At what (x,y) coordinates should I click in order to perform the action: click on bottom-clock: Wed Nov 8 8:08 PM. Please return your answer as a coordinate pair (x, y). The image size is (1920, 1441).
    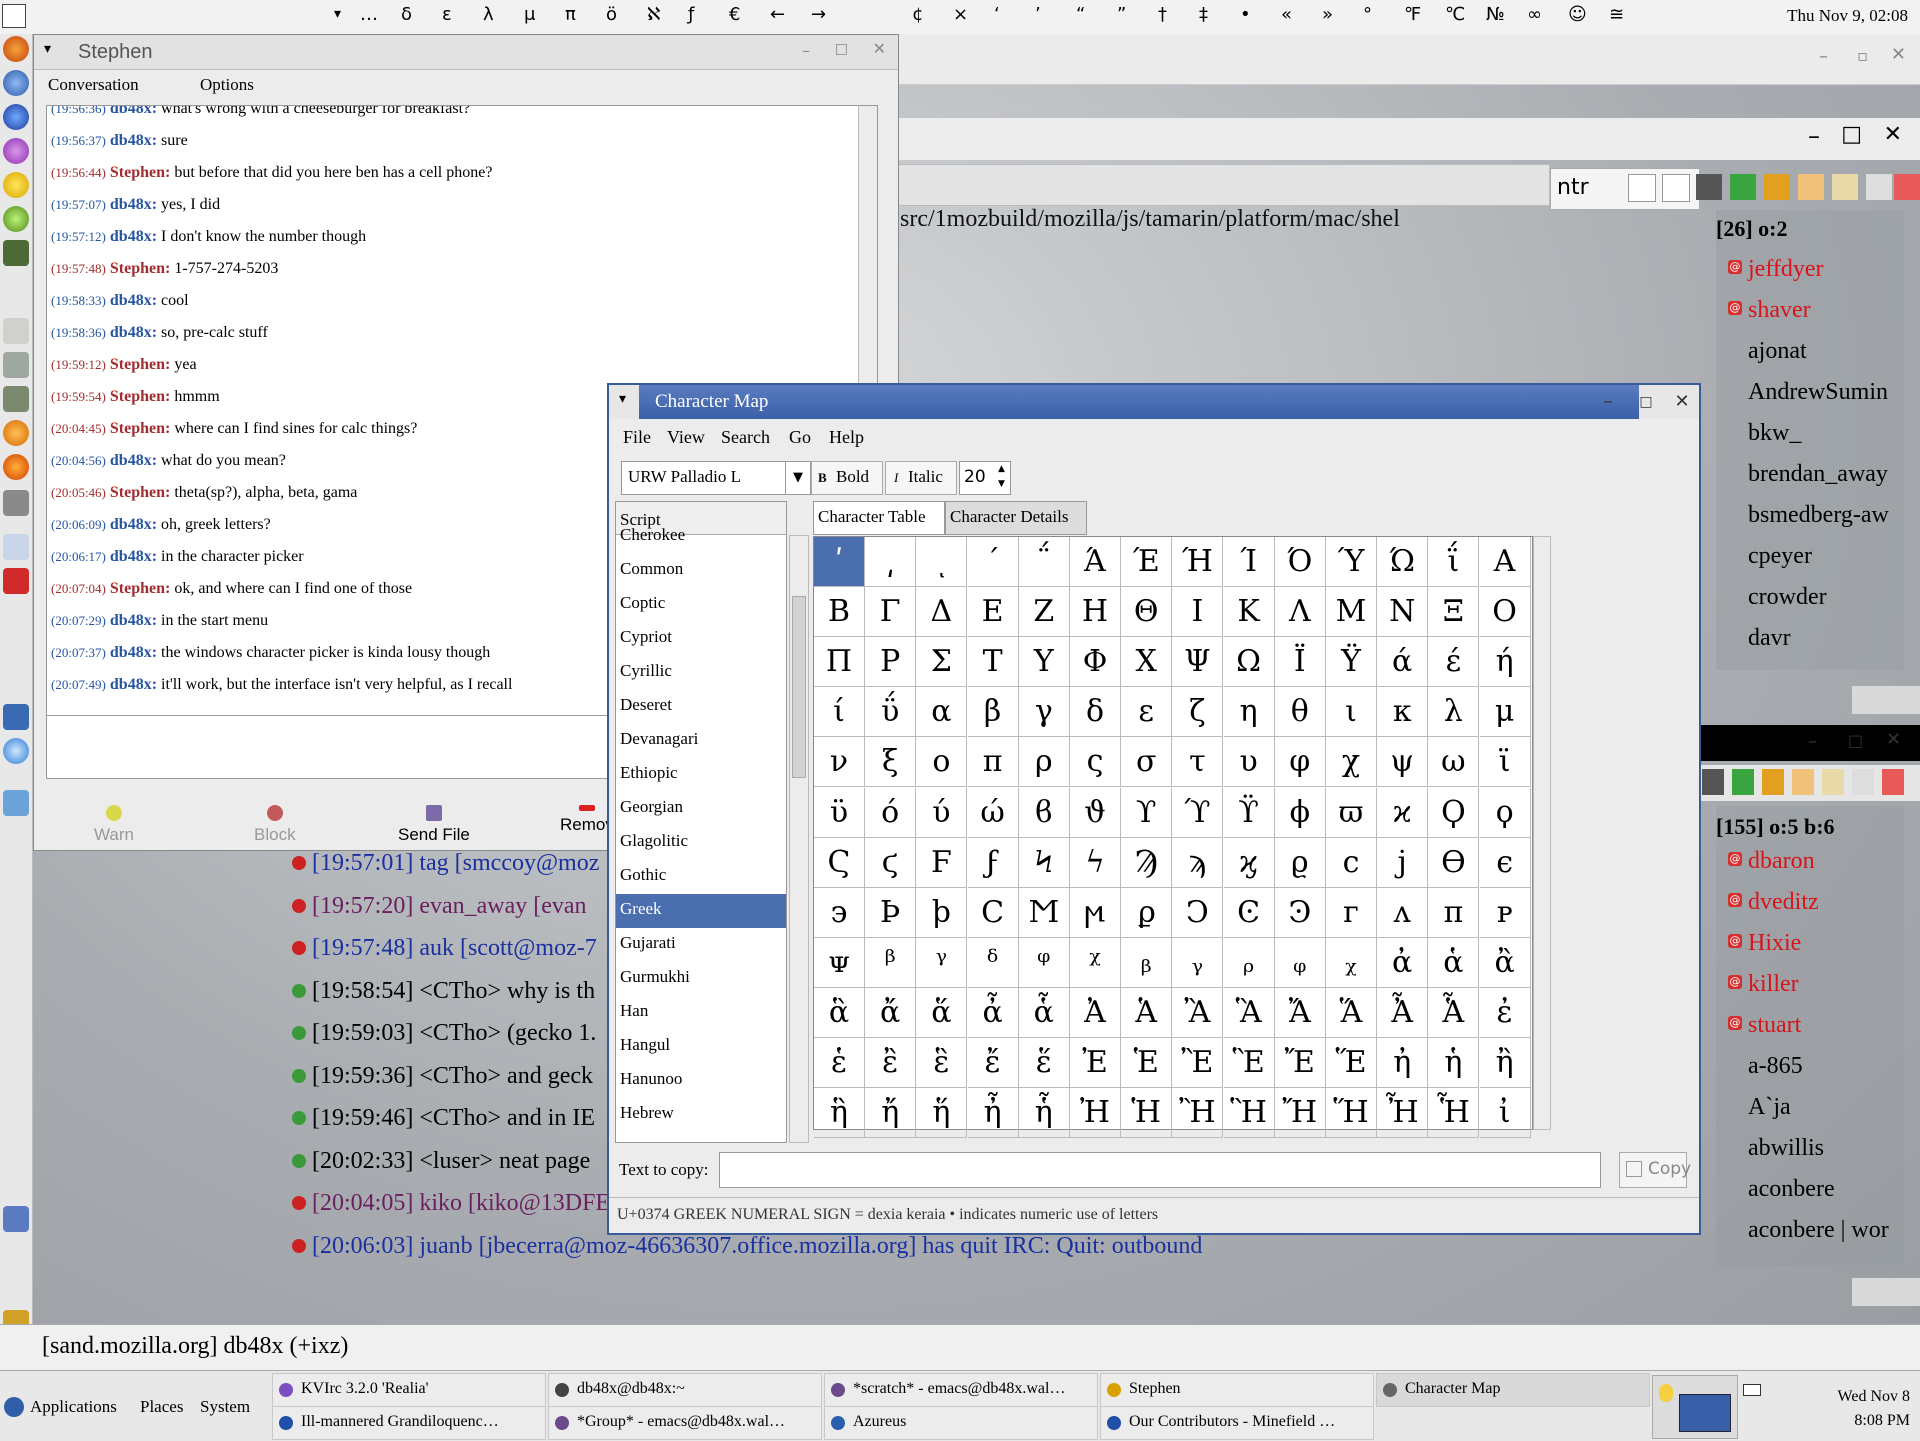
    Looking at the image, I should click on (1874, 1409).